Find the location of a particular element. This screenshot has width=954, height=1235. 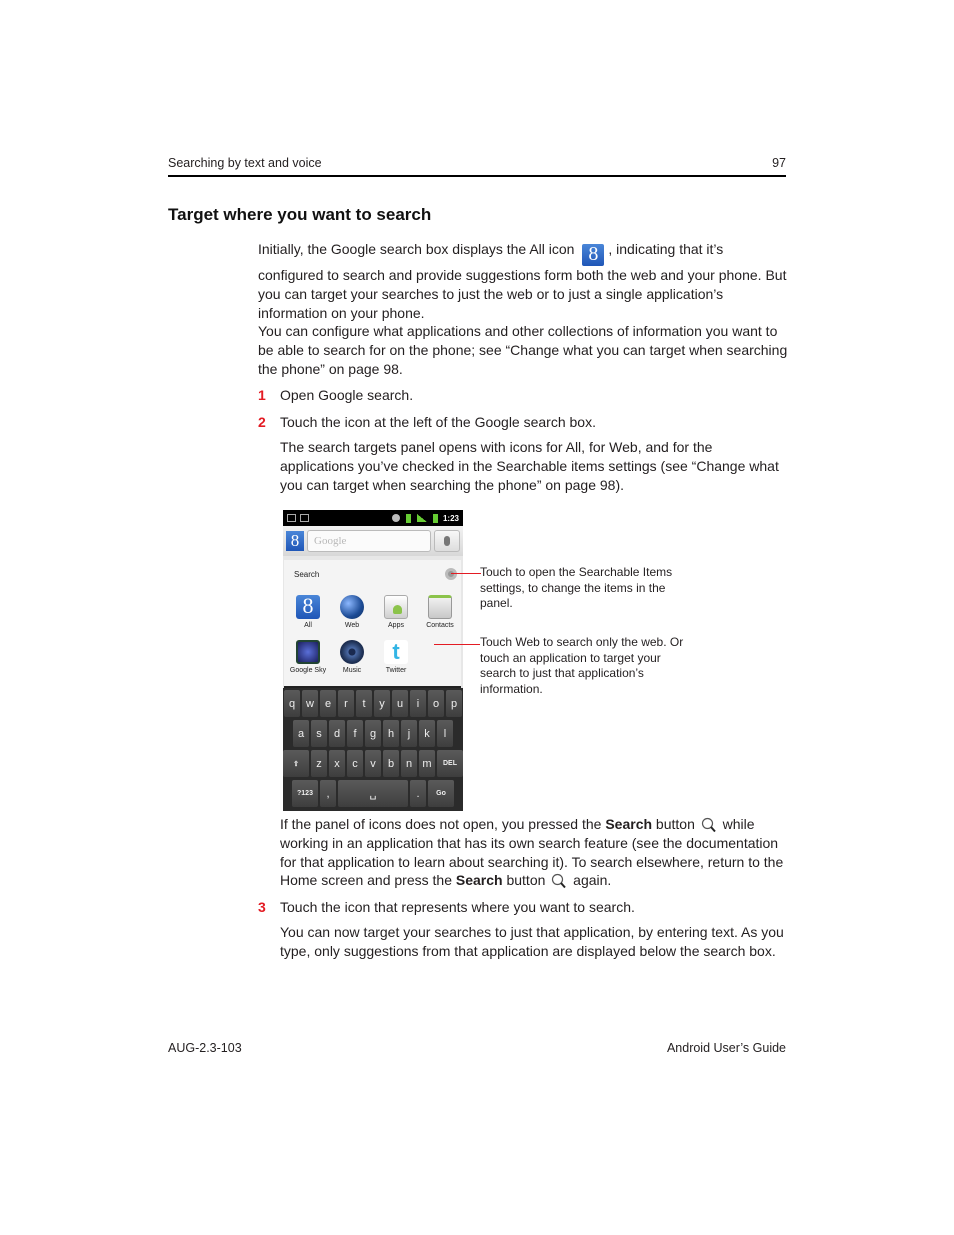

google-all-icon: 8 is located at coordinates (593, 255).